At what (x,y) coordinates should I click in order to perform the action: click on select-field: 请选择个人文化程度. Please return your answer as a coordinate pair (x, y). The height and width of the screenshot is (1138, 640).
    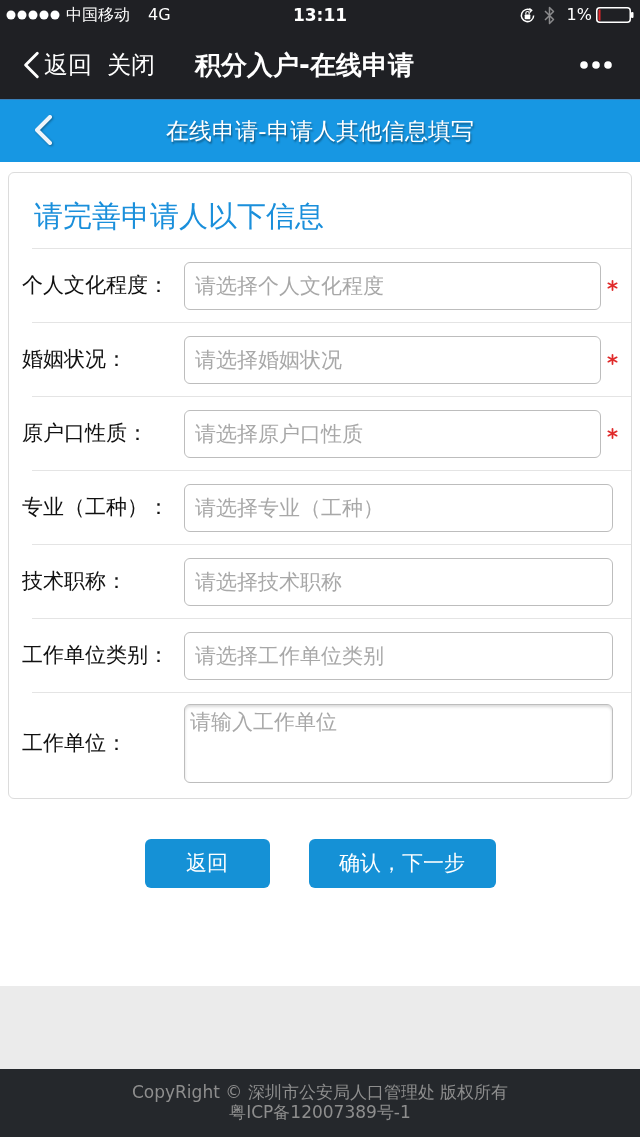
    Looking at the image, I should click on (392, 285).